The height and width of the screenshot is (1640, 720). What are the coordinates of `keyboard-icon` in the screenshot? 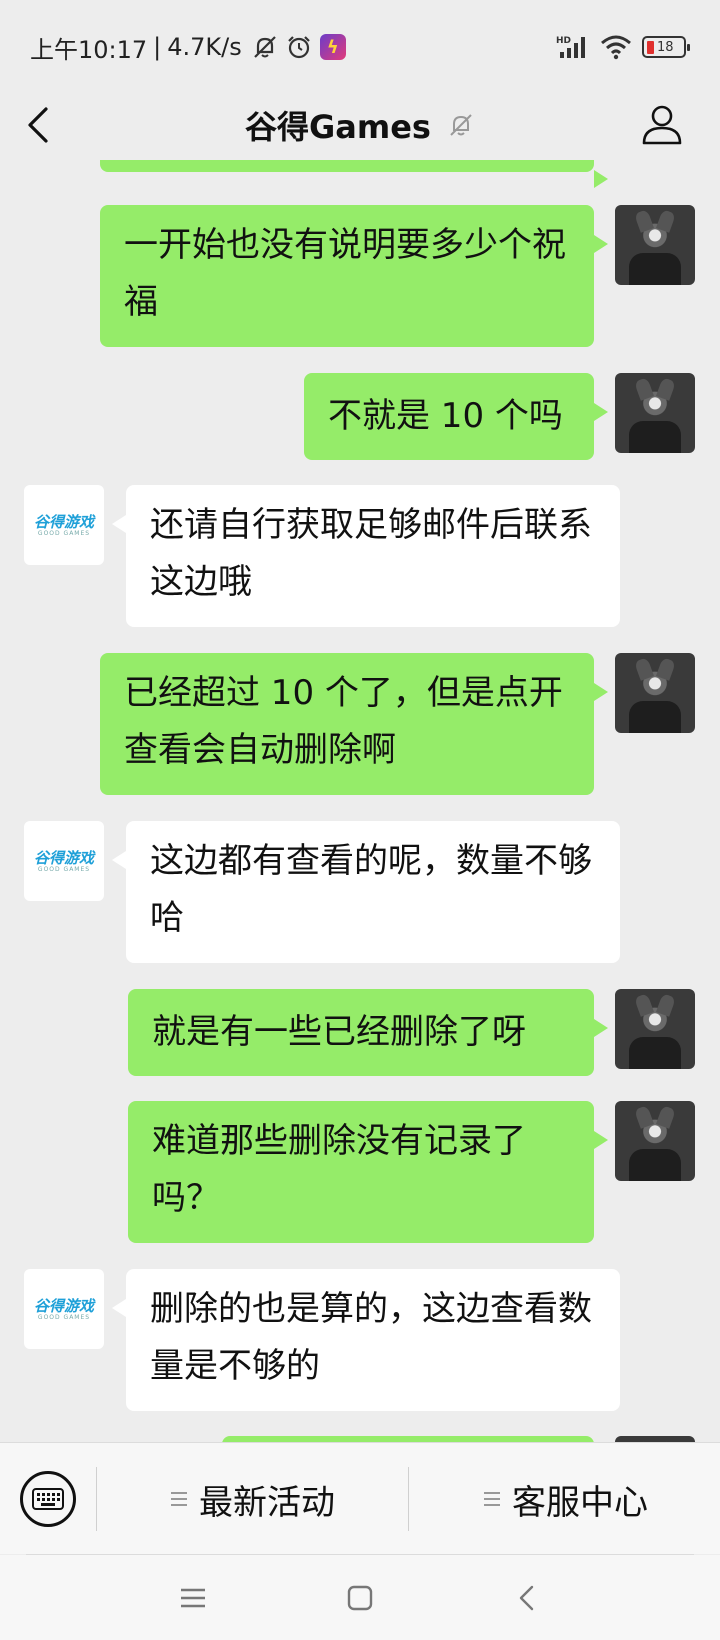 It's located at (48, 1499).